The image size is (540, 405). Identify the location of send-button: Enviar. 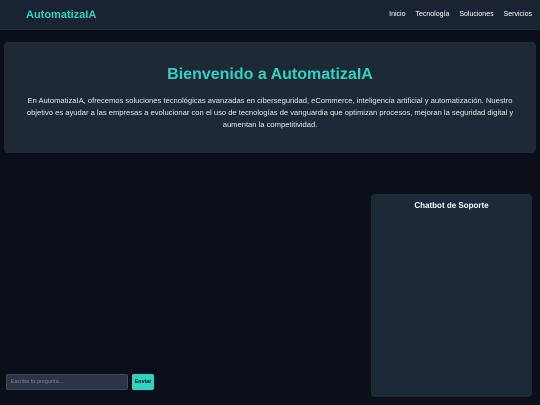
(143, 382).